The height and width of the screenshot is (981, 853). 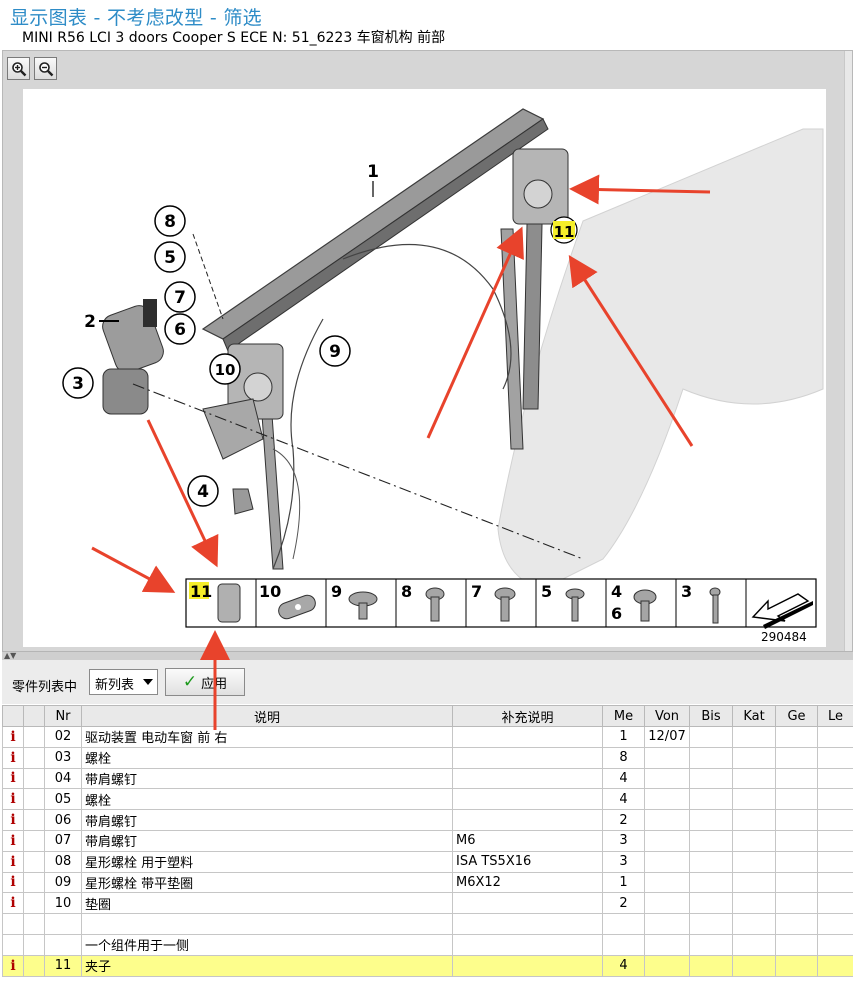 I want to click on table-header-row: Nr 说明 补充说明 Me Von Bis Kat Ge Le, so click(x=427, y=716).